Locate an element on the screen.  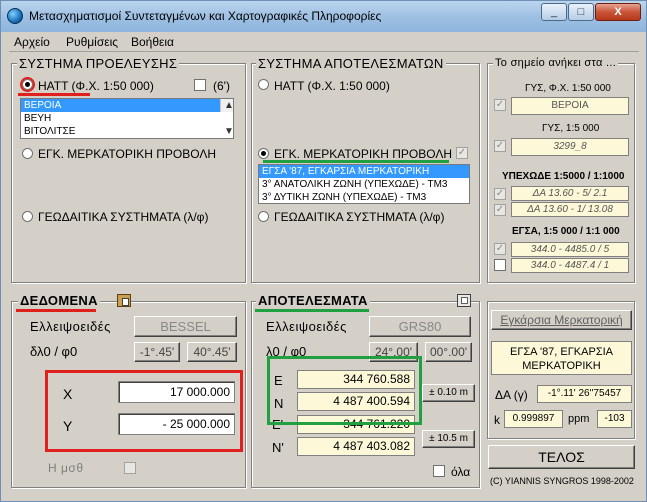
dg-field: -1°.11' 26''75457 is located at coordinates (584, 394).